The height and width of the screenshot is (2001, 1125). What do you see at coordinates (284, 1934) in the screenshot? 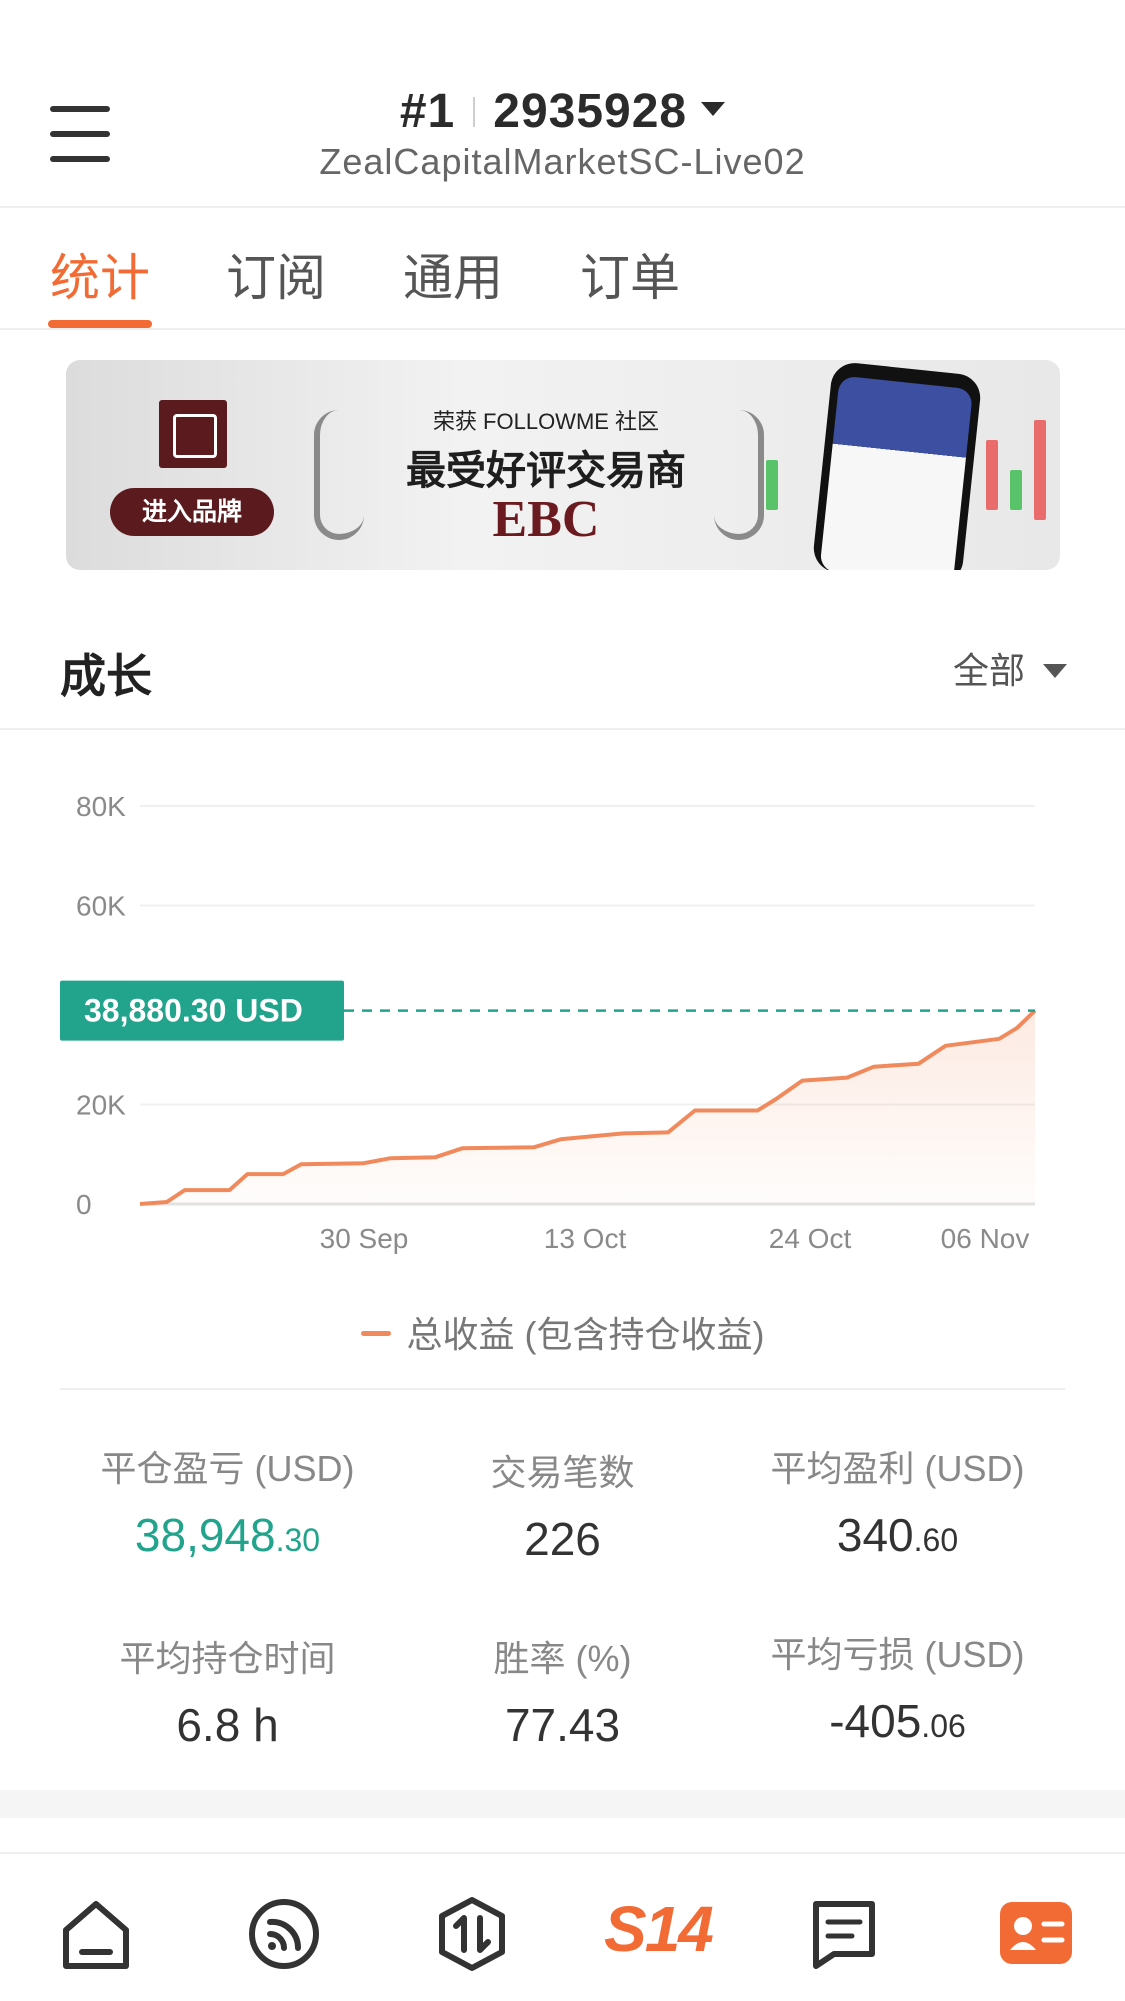
I see `feed-icon` at bounding box center [284, 1934].